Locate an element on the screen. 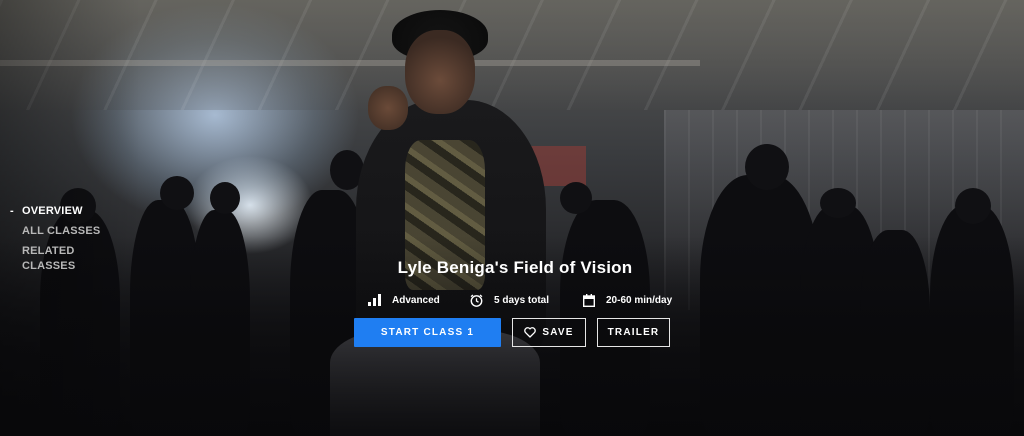 The image size is (1024, 436). schedule-meta: 20-60 min/day is located at coordinates (627, 300).